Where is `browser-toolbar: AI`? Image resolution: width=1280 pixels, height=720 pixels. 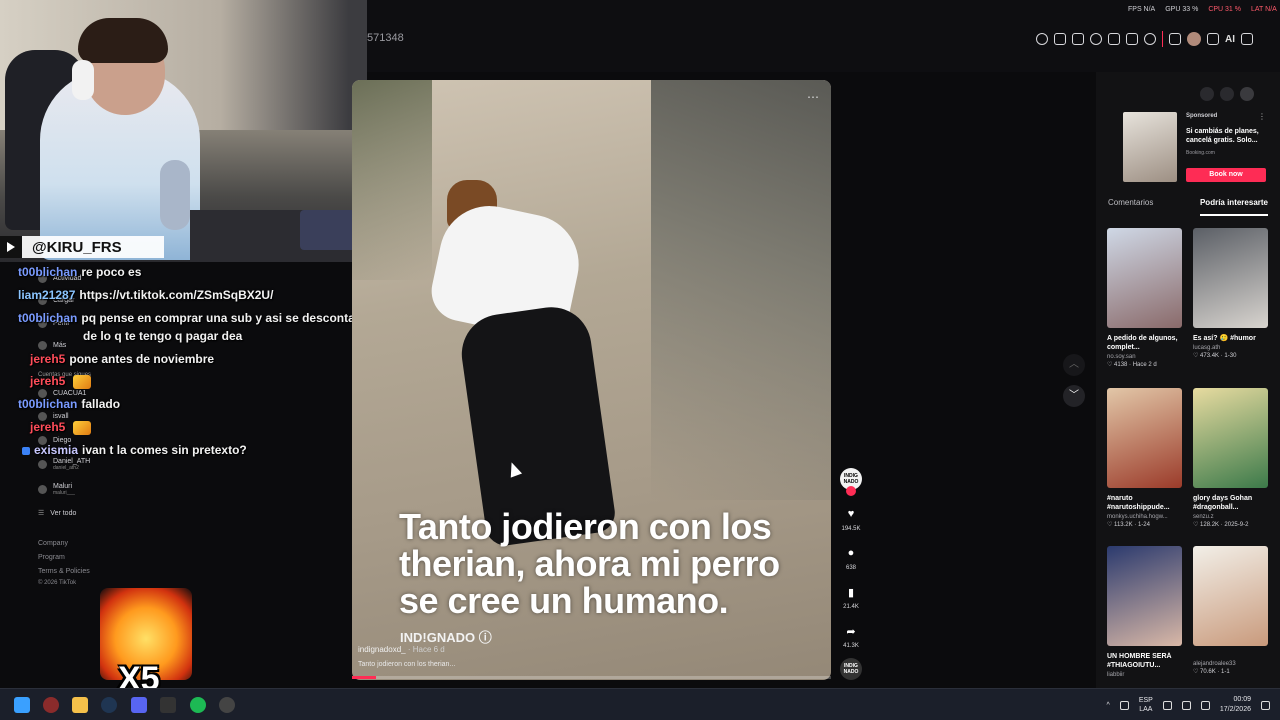
browser-toolbar: AI is located at coordinates (1144, 39).